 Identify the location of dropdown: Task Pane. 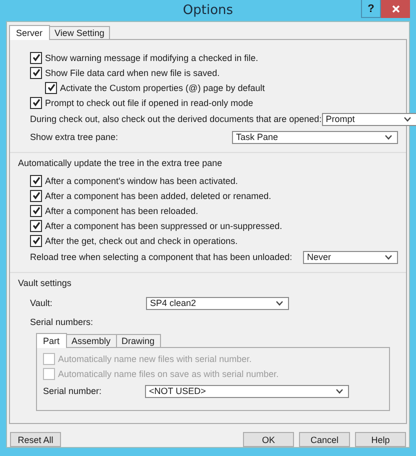
(315, 137).